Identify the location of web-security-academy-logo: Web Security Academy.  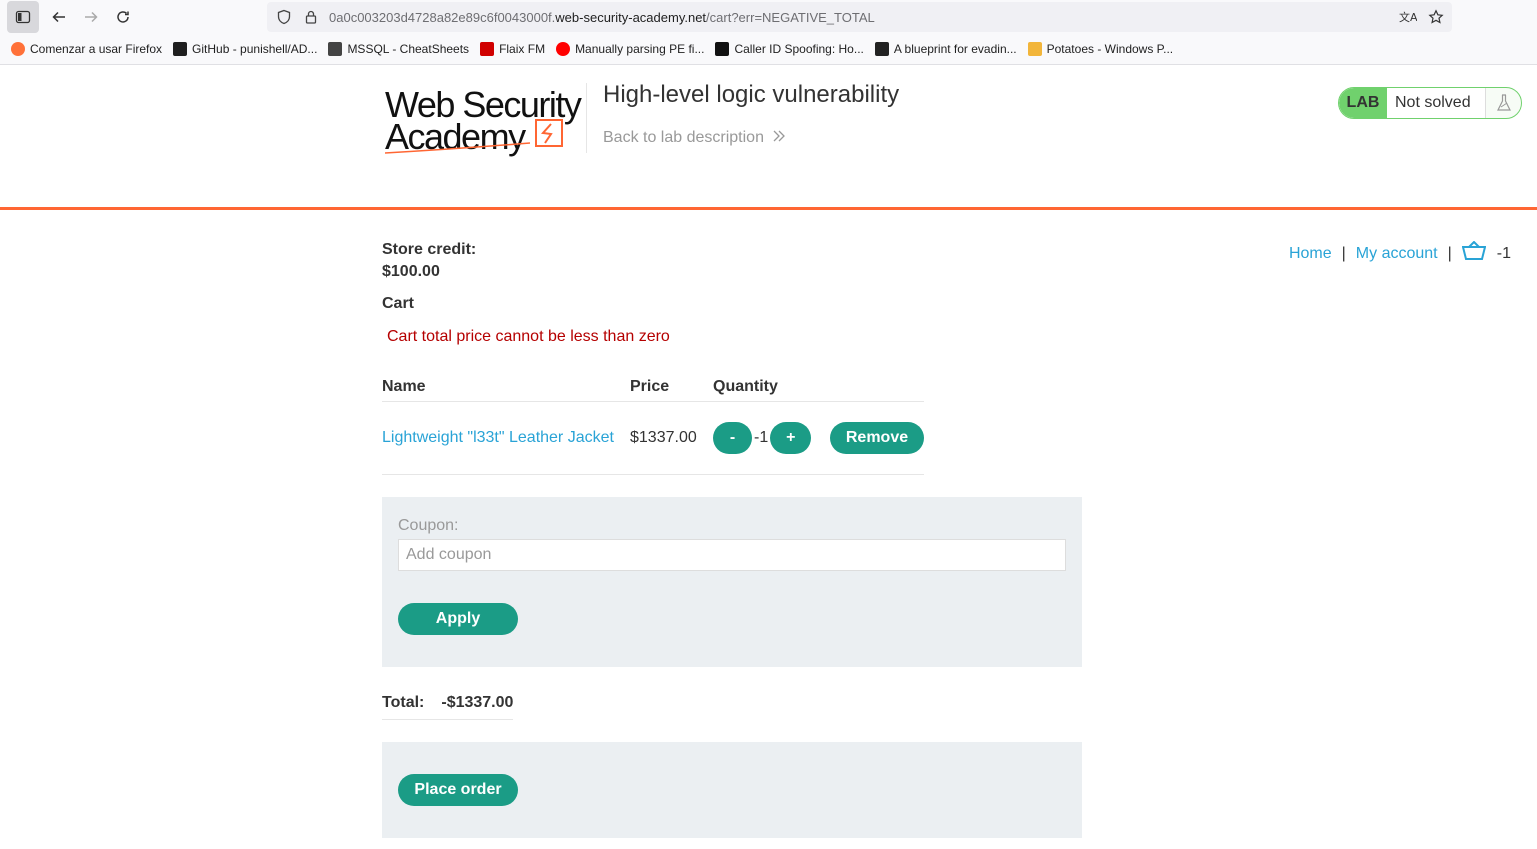
(485, 121).